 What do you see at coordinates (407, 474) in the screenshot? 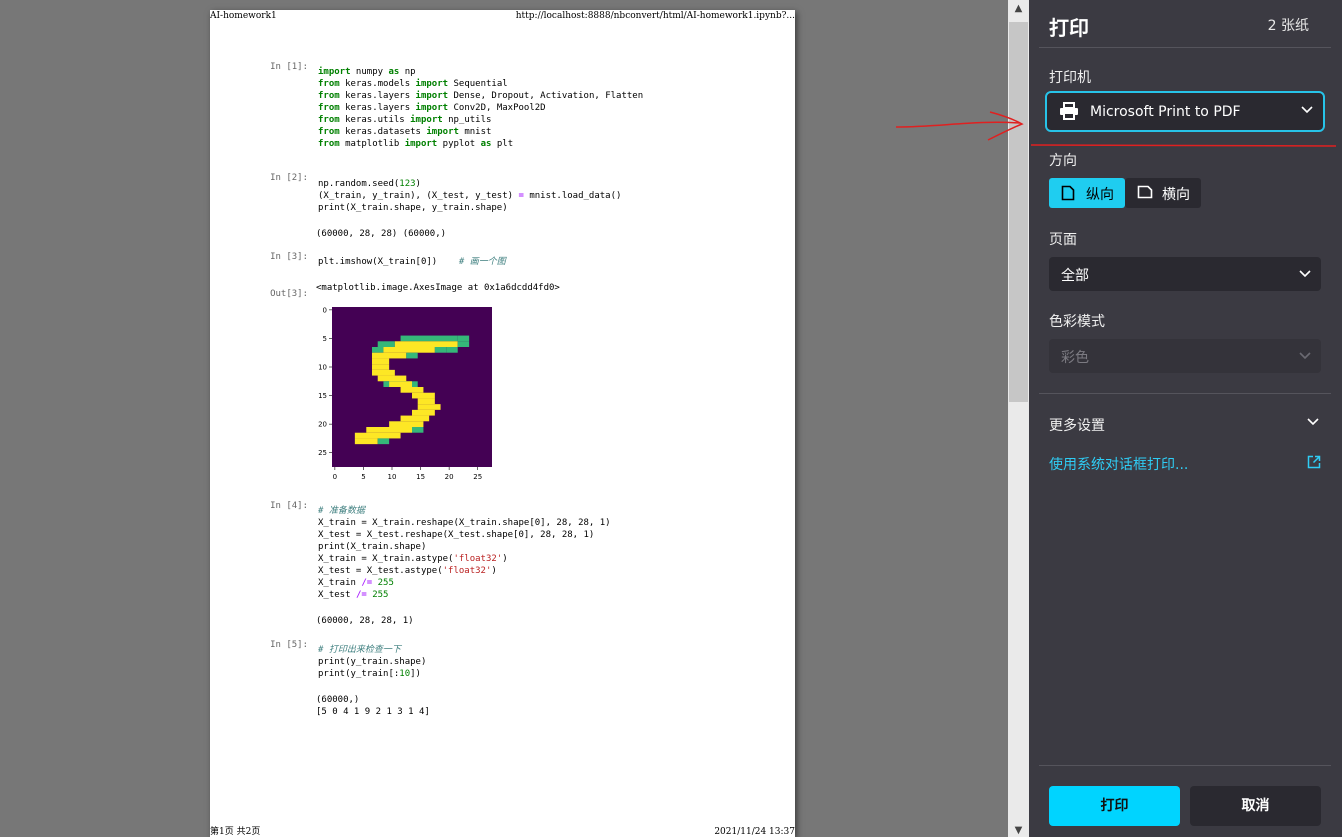
I see `x-axis-ticks: 0 5 10 15 20 25` at bounding box center [407, 474].